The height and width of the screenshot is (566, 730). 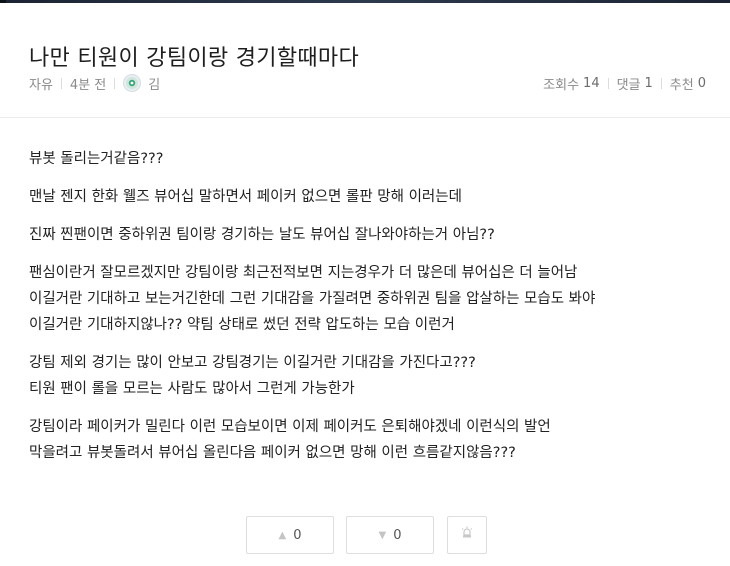 What do you see at coordinates (290, 535) in the screenshot?
I see `upvote-button: ▲ 0` at bounding box center [290, 535].